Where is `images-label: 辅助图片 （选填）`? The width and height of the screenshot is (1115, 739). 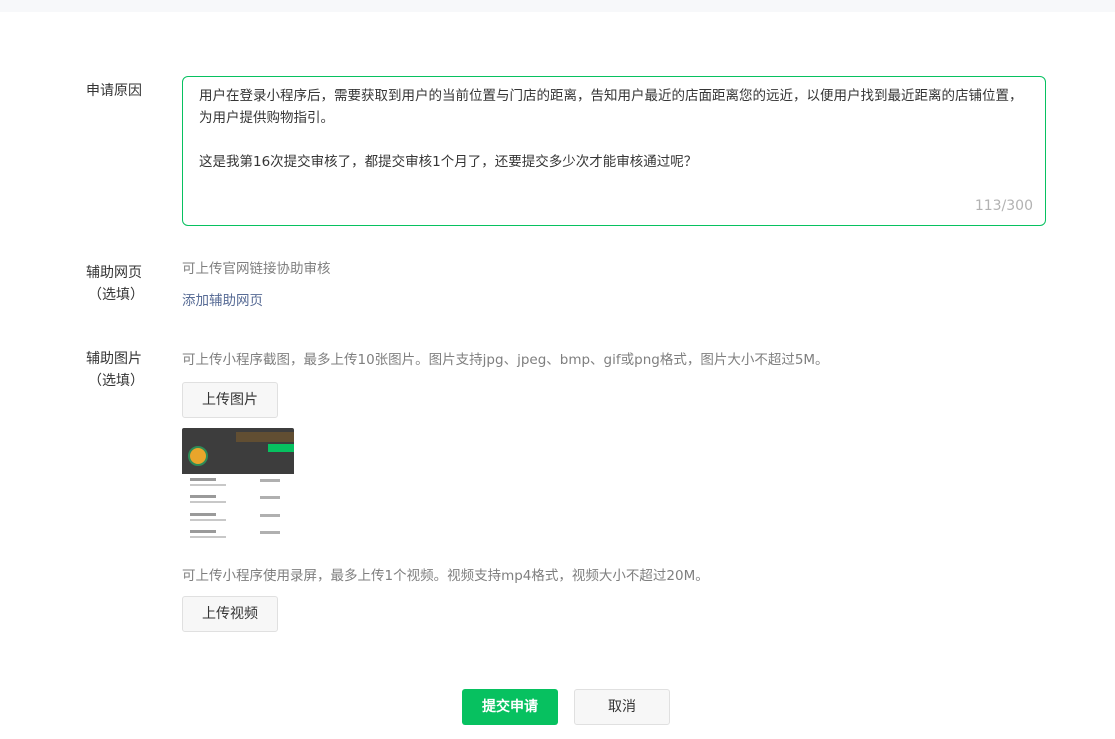
images-label: 辅助图片 （选填） is located at coordinates (115, 370).